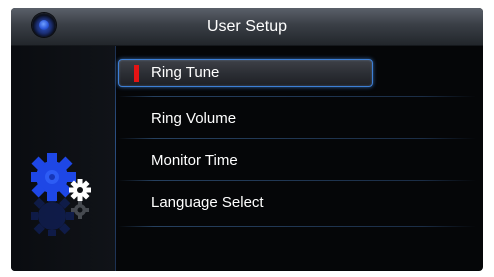 The width and height of the screenshot is (494, 277). Describe the element at coordinates (297, 203) in the screenshot. I see `menu-item-language-select: Language Select` at that location.